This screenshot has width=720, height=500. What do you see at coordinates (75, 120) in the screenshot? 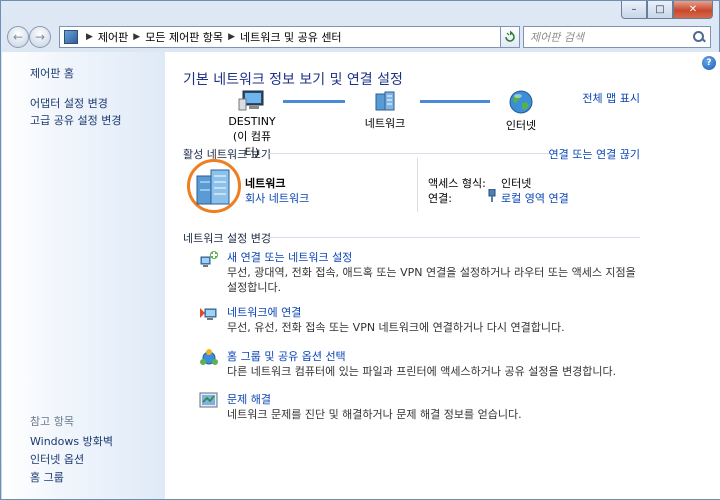
I see `sidebar-item-advanced-sharing: 고급 공유 설정 변경` at bounding box center [75, 120].